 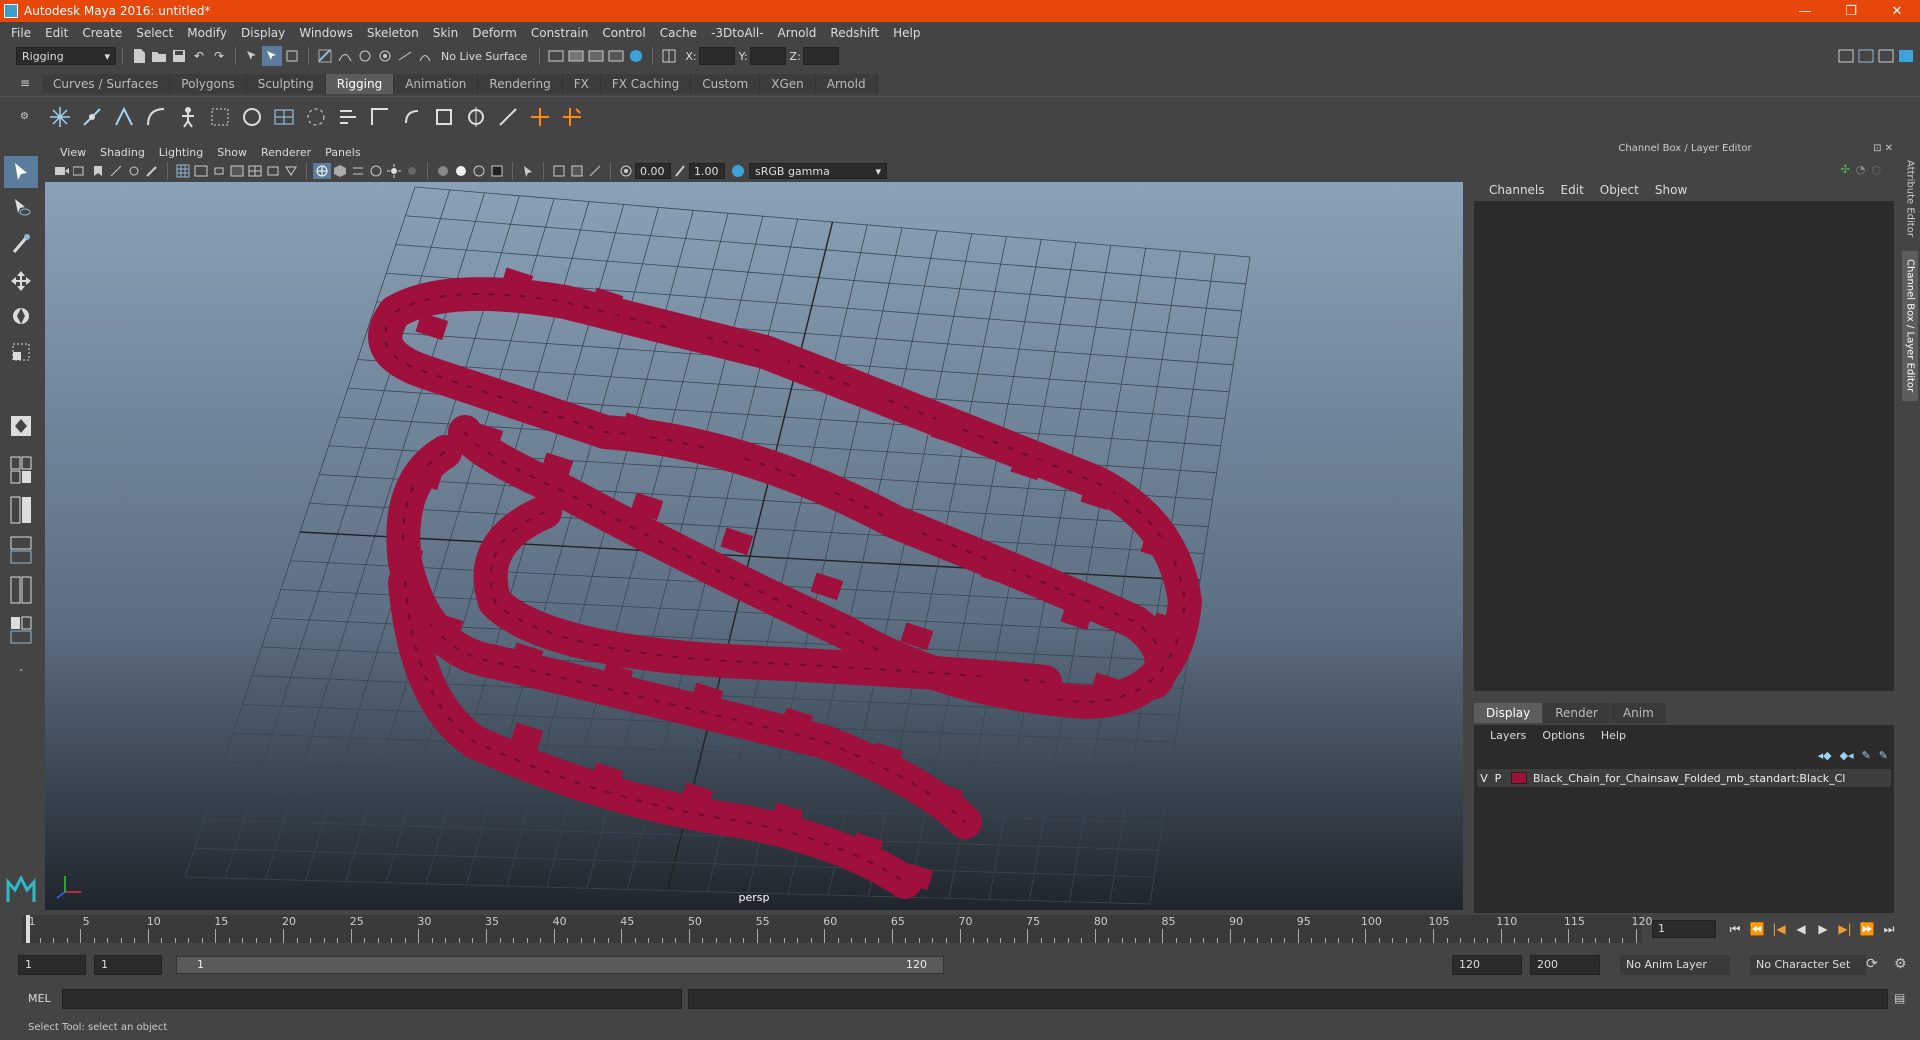 What do you see at coordinates (596, 56) in the screenshot?
I see `ipr-render-icon` at bounding box center [596, 56].